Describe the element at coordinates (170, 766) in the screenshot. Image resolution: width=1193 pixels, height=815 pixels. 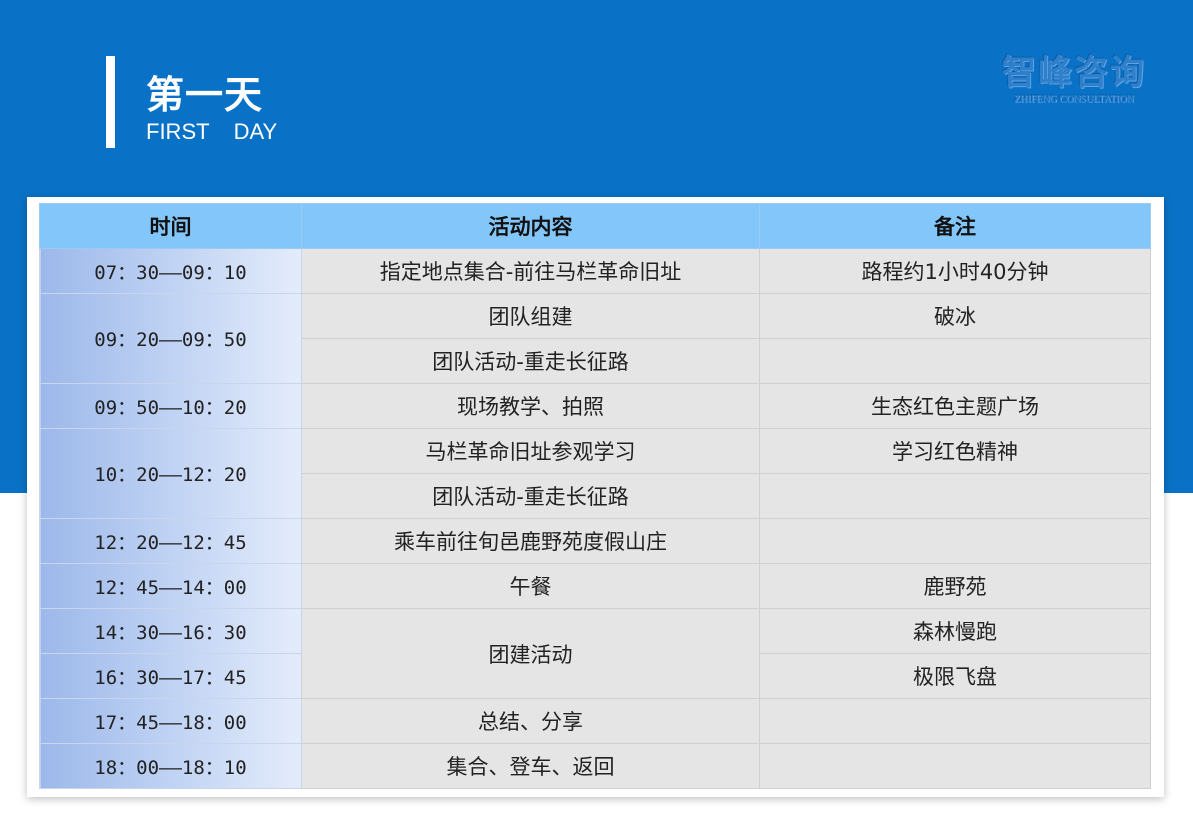
I see `time-cell: 18：00——18：10` at that location.